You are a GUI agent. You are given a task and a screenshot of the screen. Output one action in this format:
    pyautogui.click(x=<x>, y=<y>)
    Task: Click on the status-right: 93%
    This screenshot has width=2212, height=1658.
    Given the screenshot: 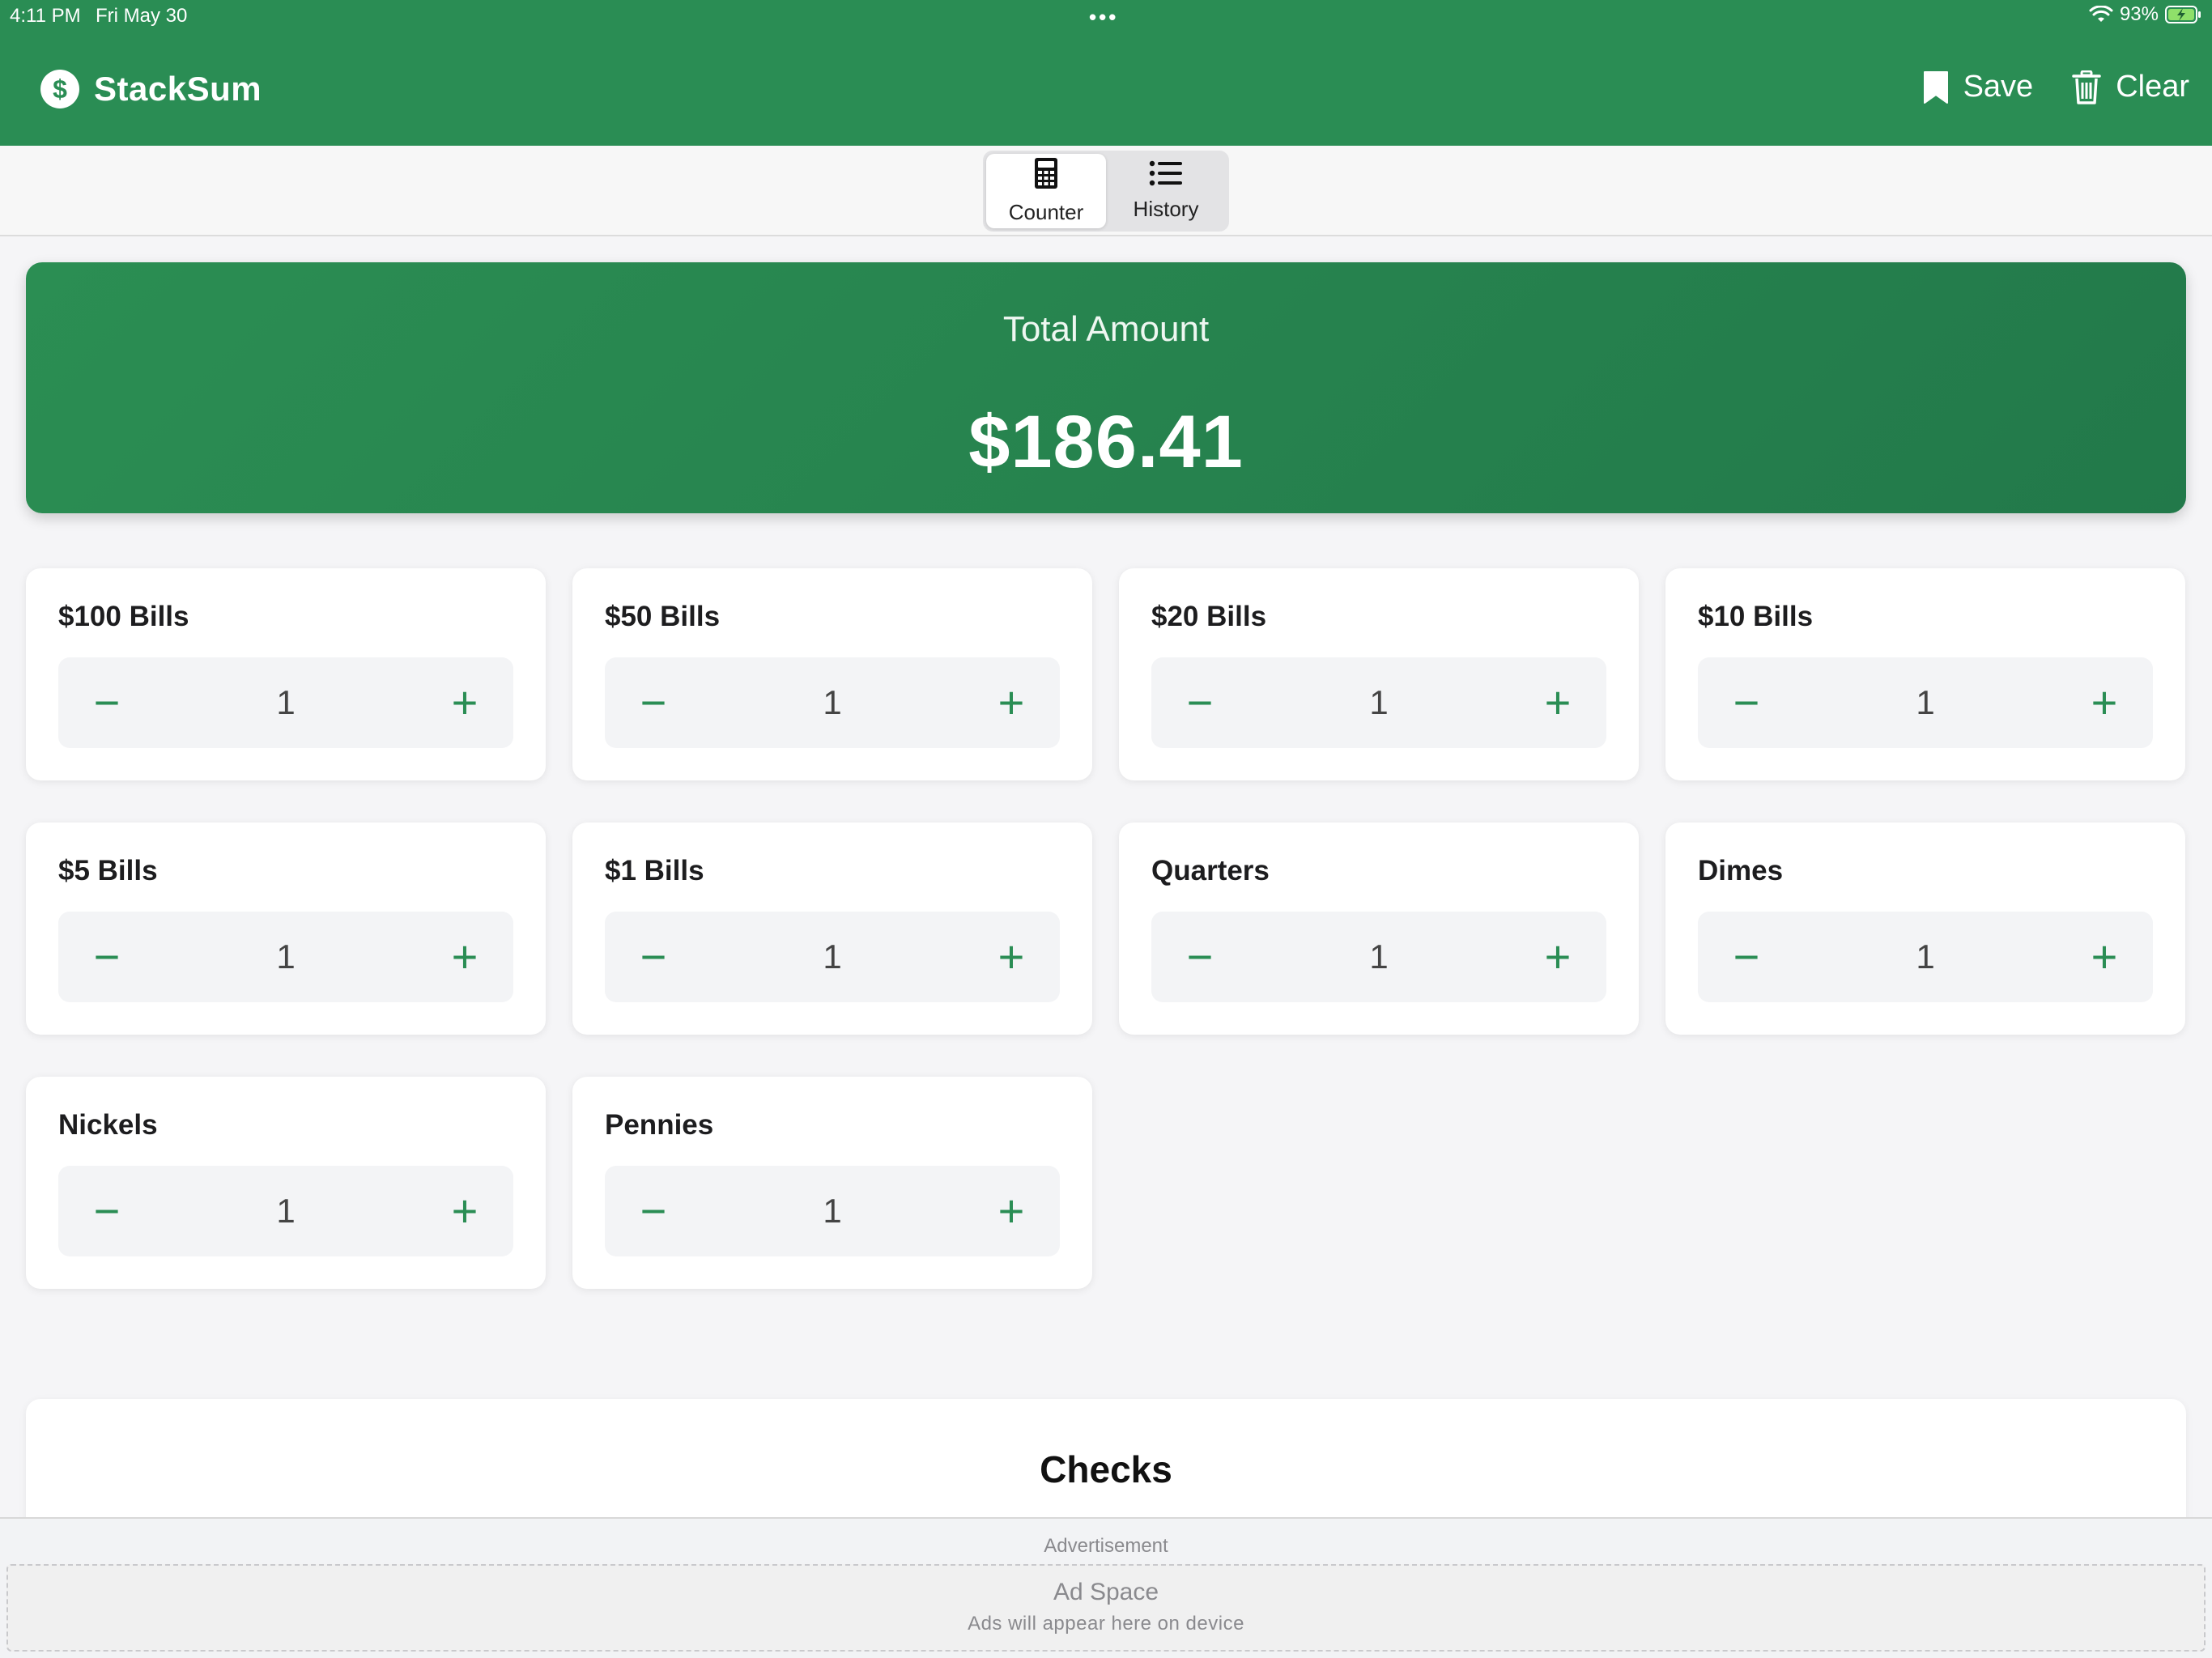 What is the action you would take?
    pyautogui.click(x=2146, y=14)
    